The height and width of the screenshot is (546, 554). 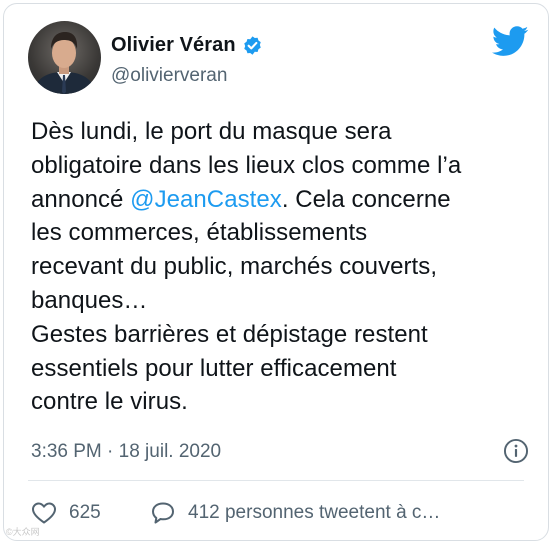 I want to click on twitter-bird-icon, so click(x=510, y=41).